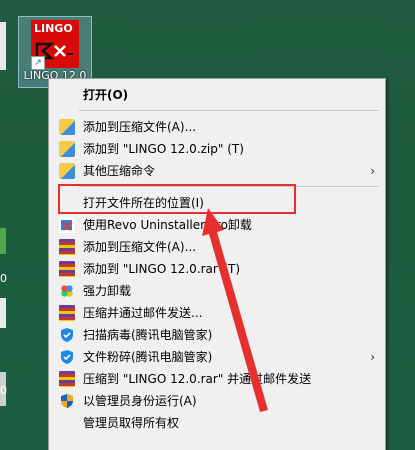 The height and width of the screenshot is (450, 415). What do you see at coordinates (107, 291) in the screenshot?
I see `menu-item-label: 强力卸载` at bounding box center [107, 291].